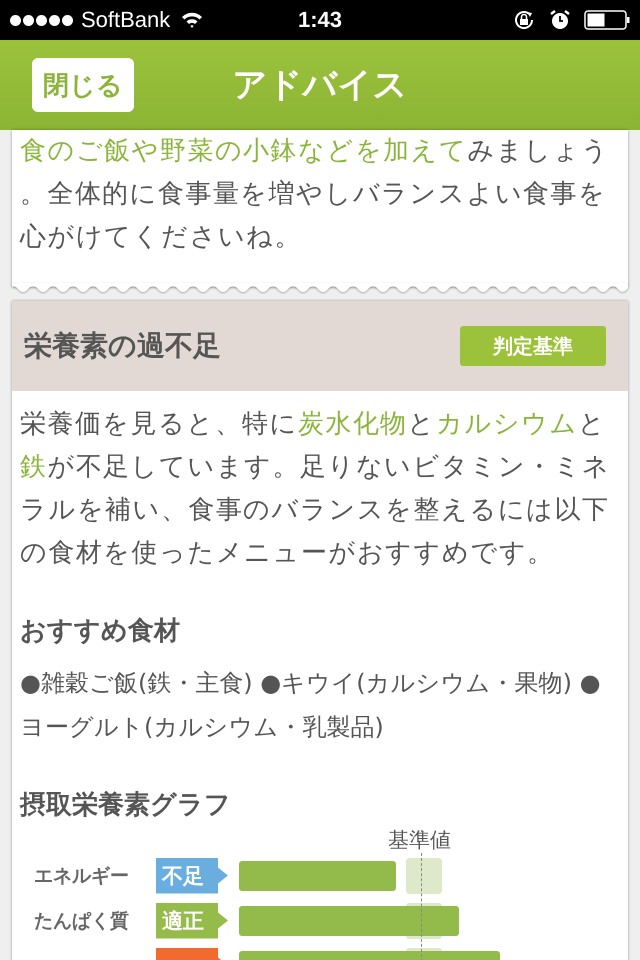 The image size is (640, 960). I want to click on carrier-name: SoftBank, so click(125, 20).